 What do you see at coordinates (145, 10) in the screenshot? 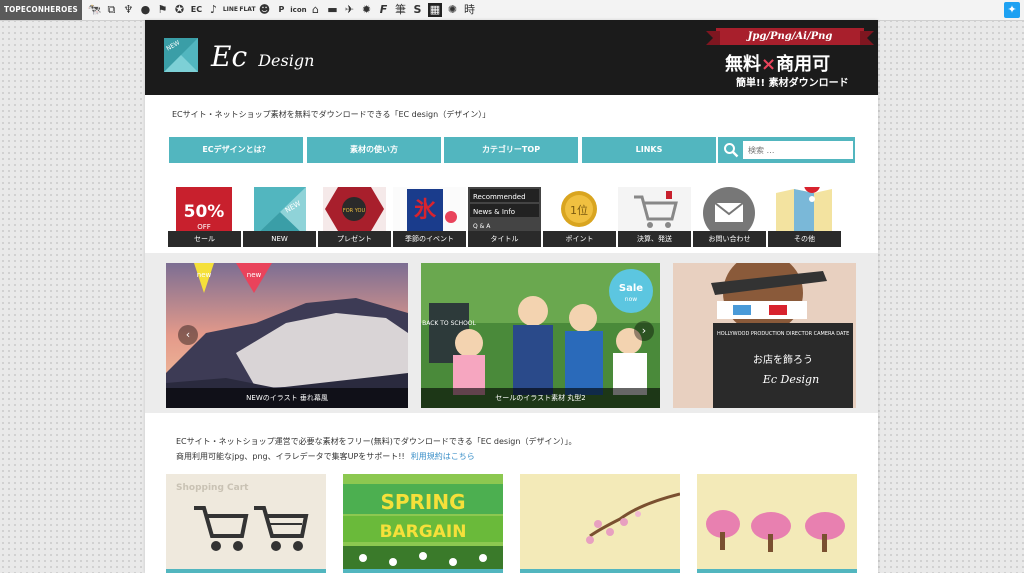
I see `speech-icon: ●` at bounding box center [145, 10].